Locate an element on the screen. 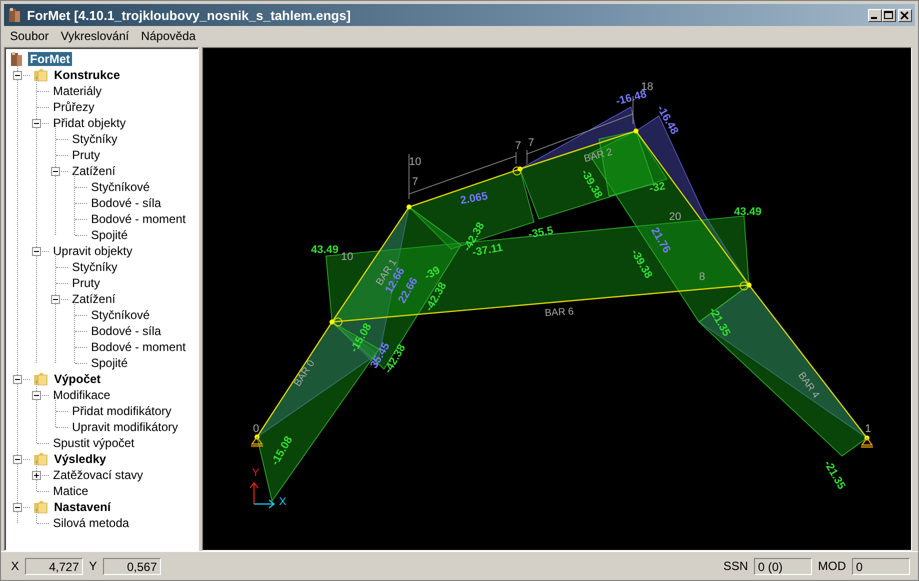  field-label: Y is located at coordinates (93, 566).